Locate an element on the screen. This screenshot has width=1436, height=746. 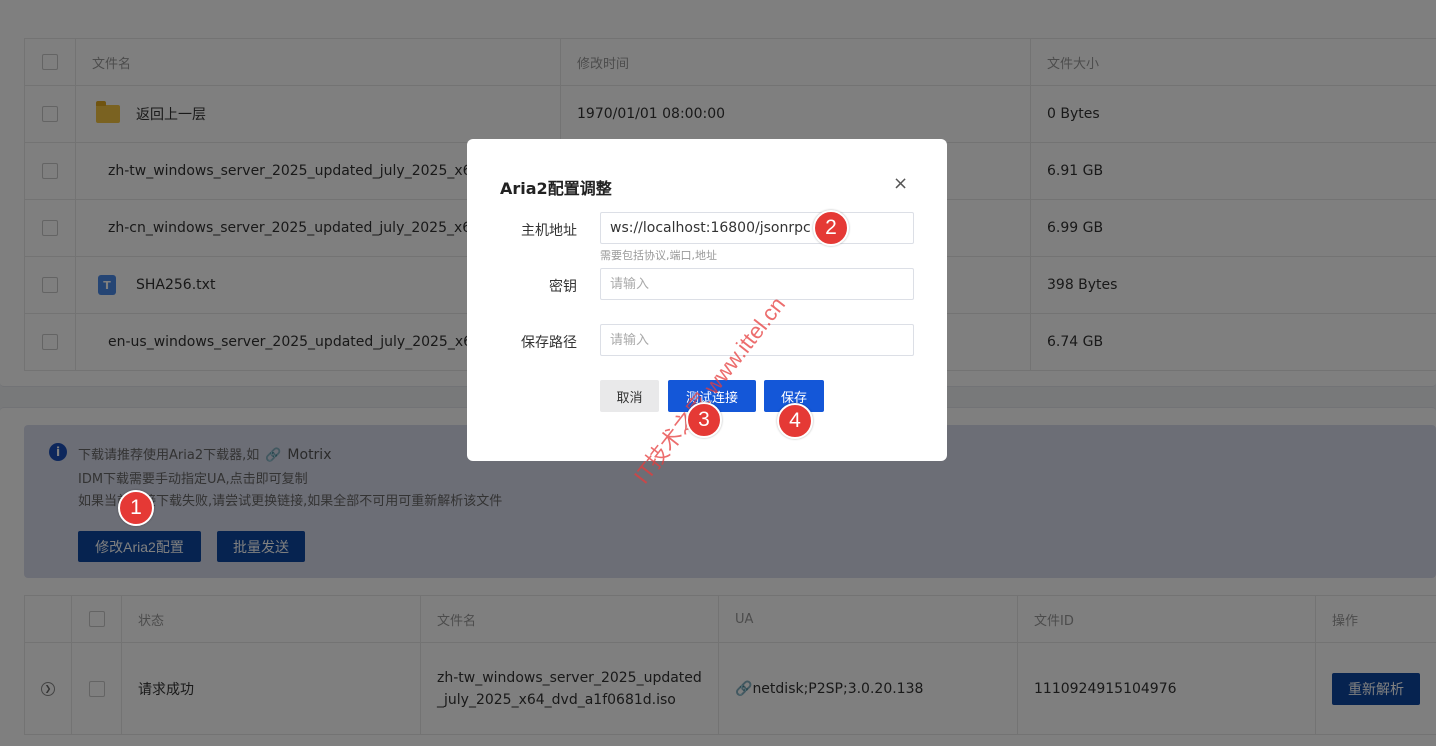
cancel-button: 取消 is located at coordinates (629, 396).